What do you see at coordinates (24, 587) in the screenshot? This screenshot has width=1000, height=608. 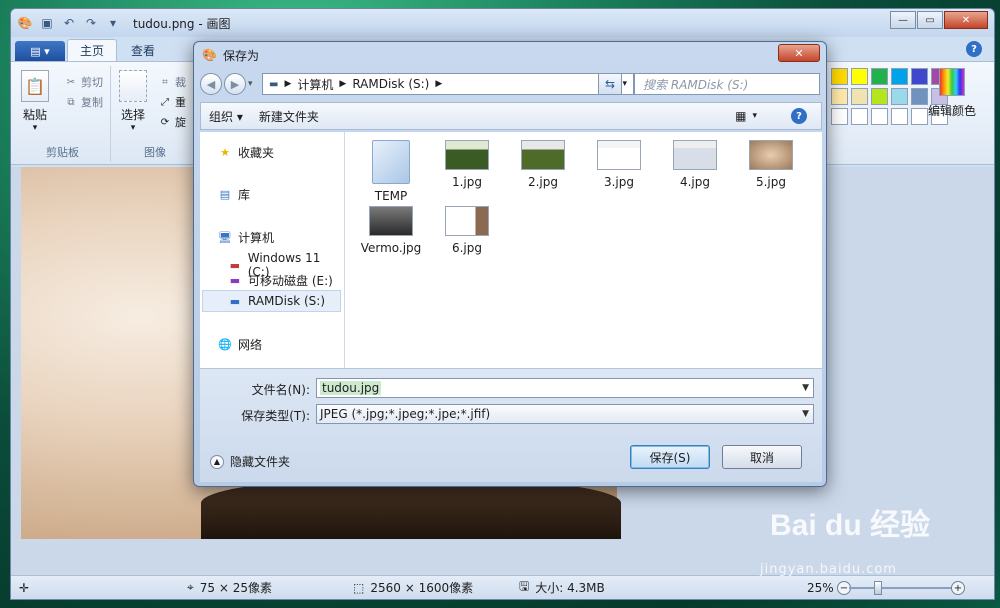 I see `move-icon: ✛` at bounding box center [24, 587].